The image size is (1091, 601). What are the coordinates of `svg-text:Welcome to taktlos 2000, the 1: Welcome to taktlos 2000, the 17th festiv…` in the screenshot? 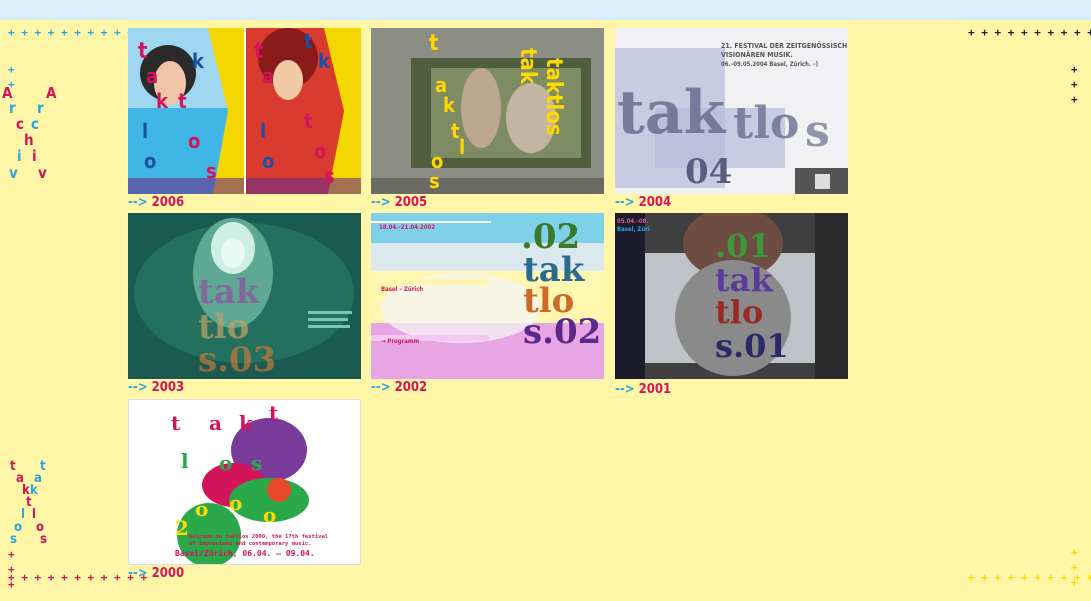 It's located at (258, 537).